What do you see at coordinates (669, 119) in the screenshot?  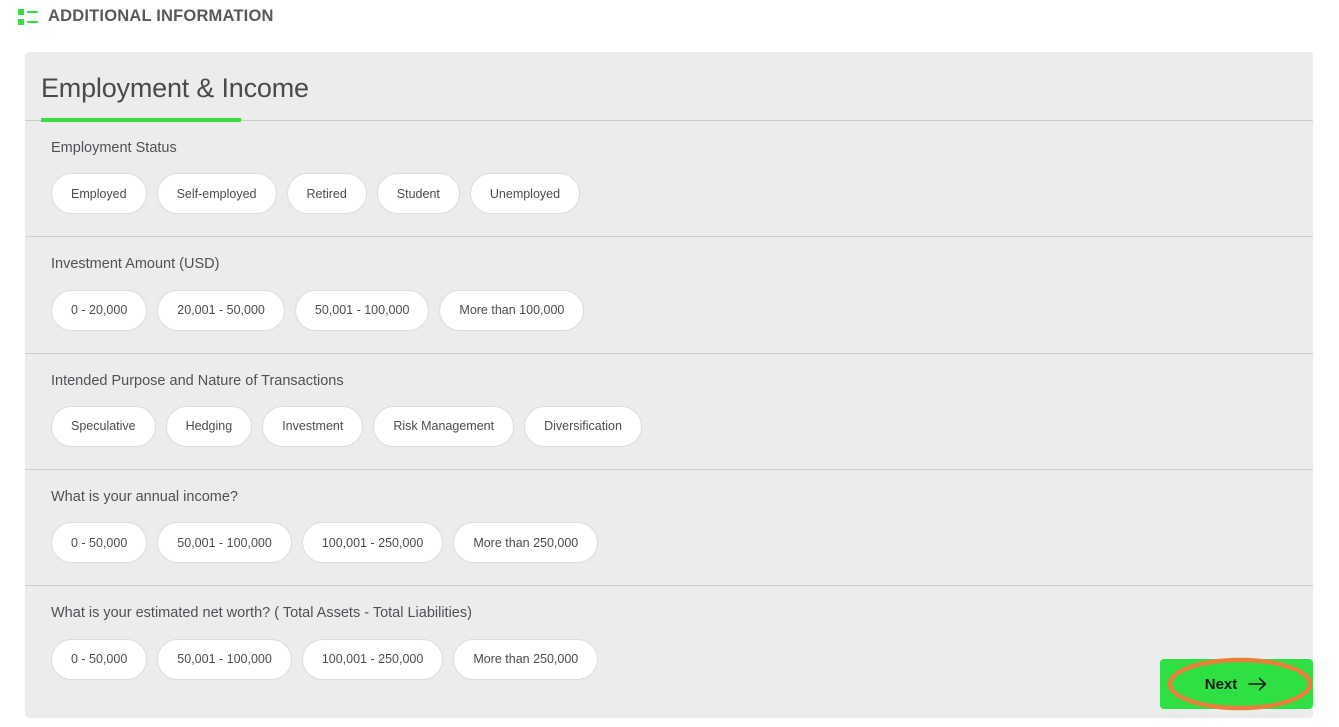 I see `card-title-divider` at bounding box center [669, 119].